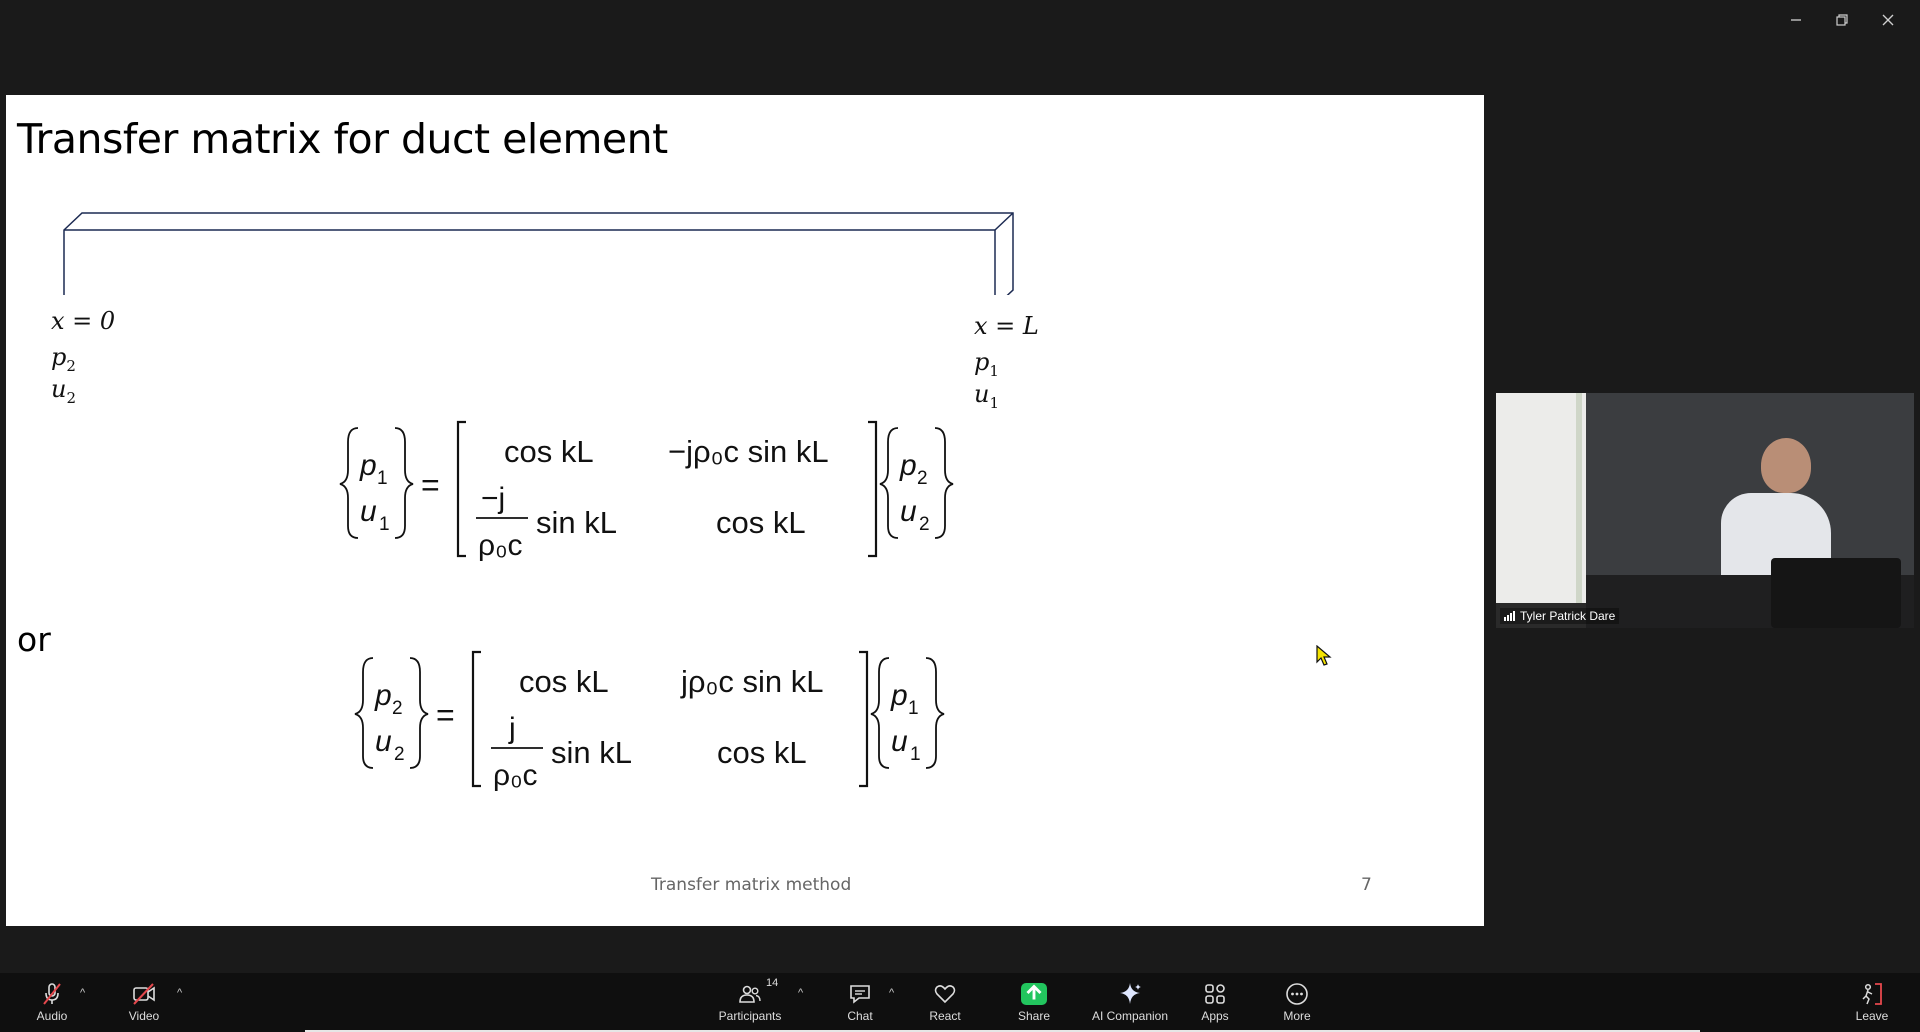  I want to click on video-button: Video, so click(144, 1002).